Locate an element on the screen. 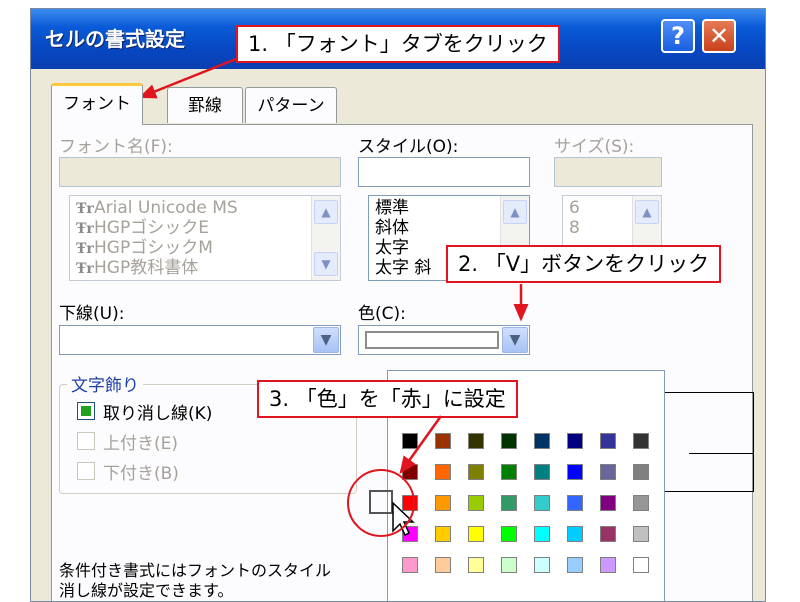 Image resolution: width=800 pixels, height=602 pixels. font-list-item-label: HGPゴシックE is located at coordinates (151, 228).